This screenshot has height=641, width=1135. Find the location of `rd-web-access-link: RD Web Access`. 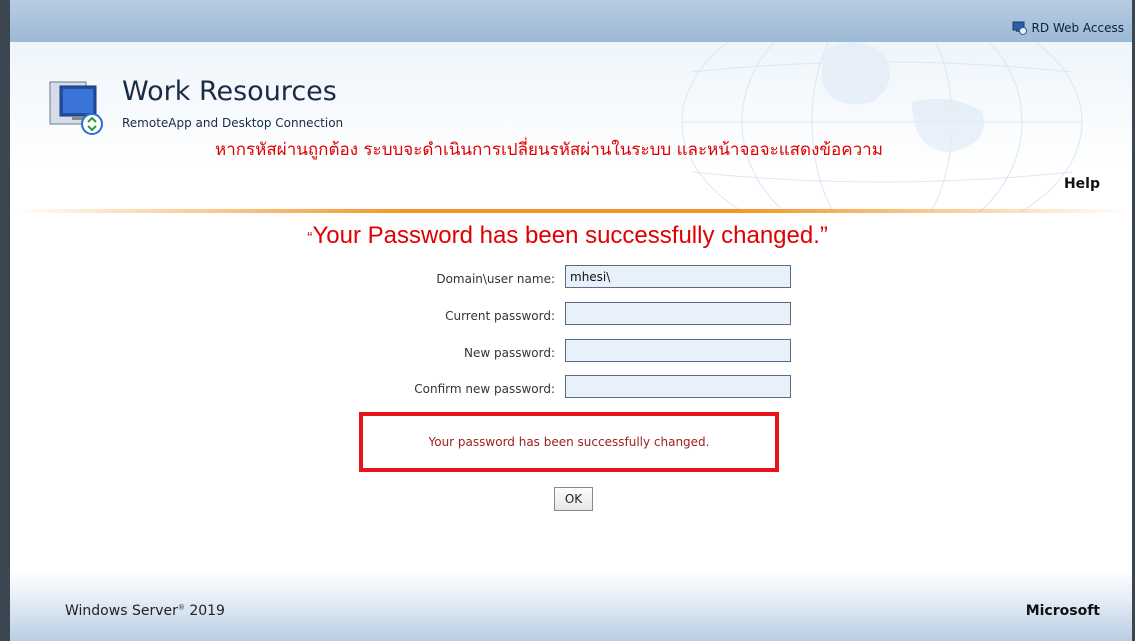

rd-web-access-link: RD Web Access is located at coordinates (1068, 28).